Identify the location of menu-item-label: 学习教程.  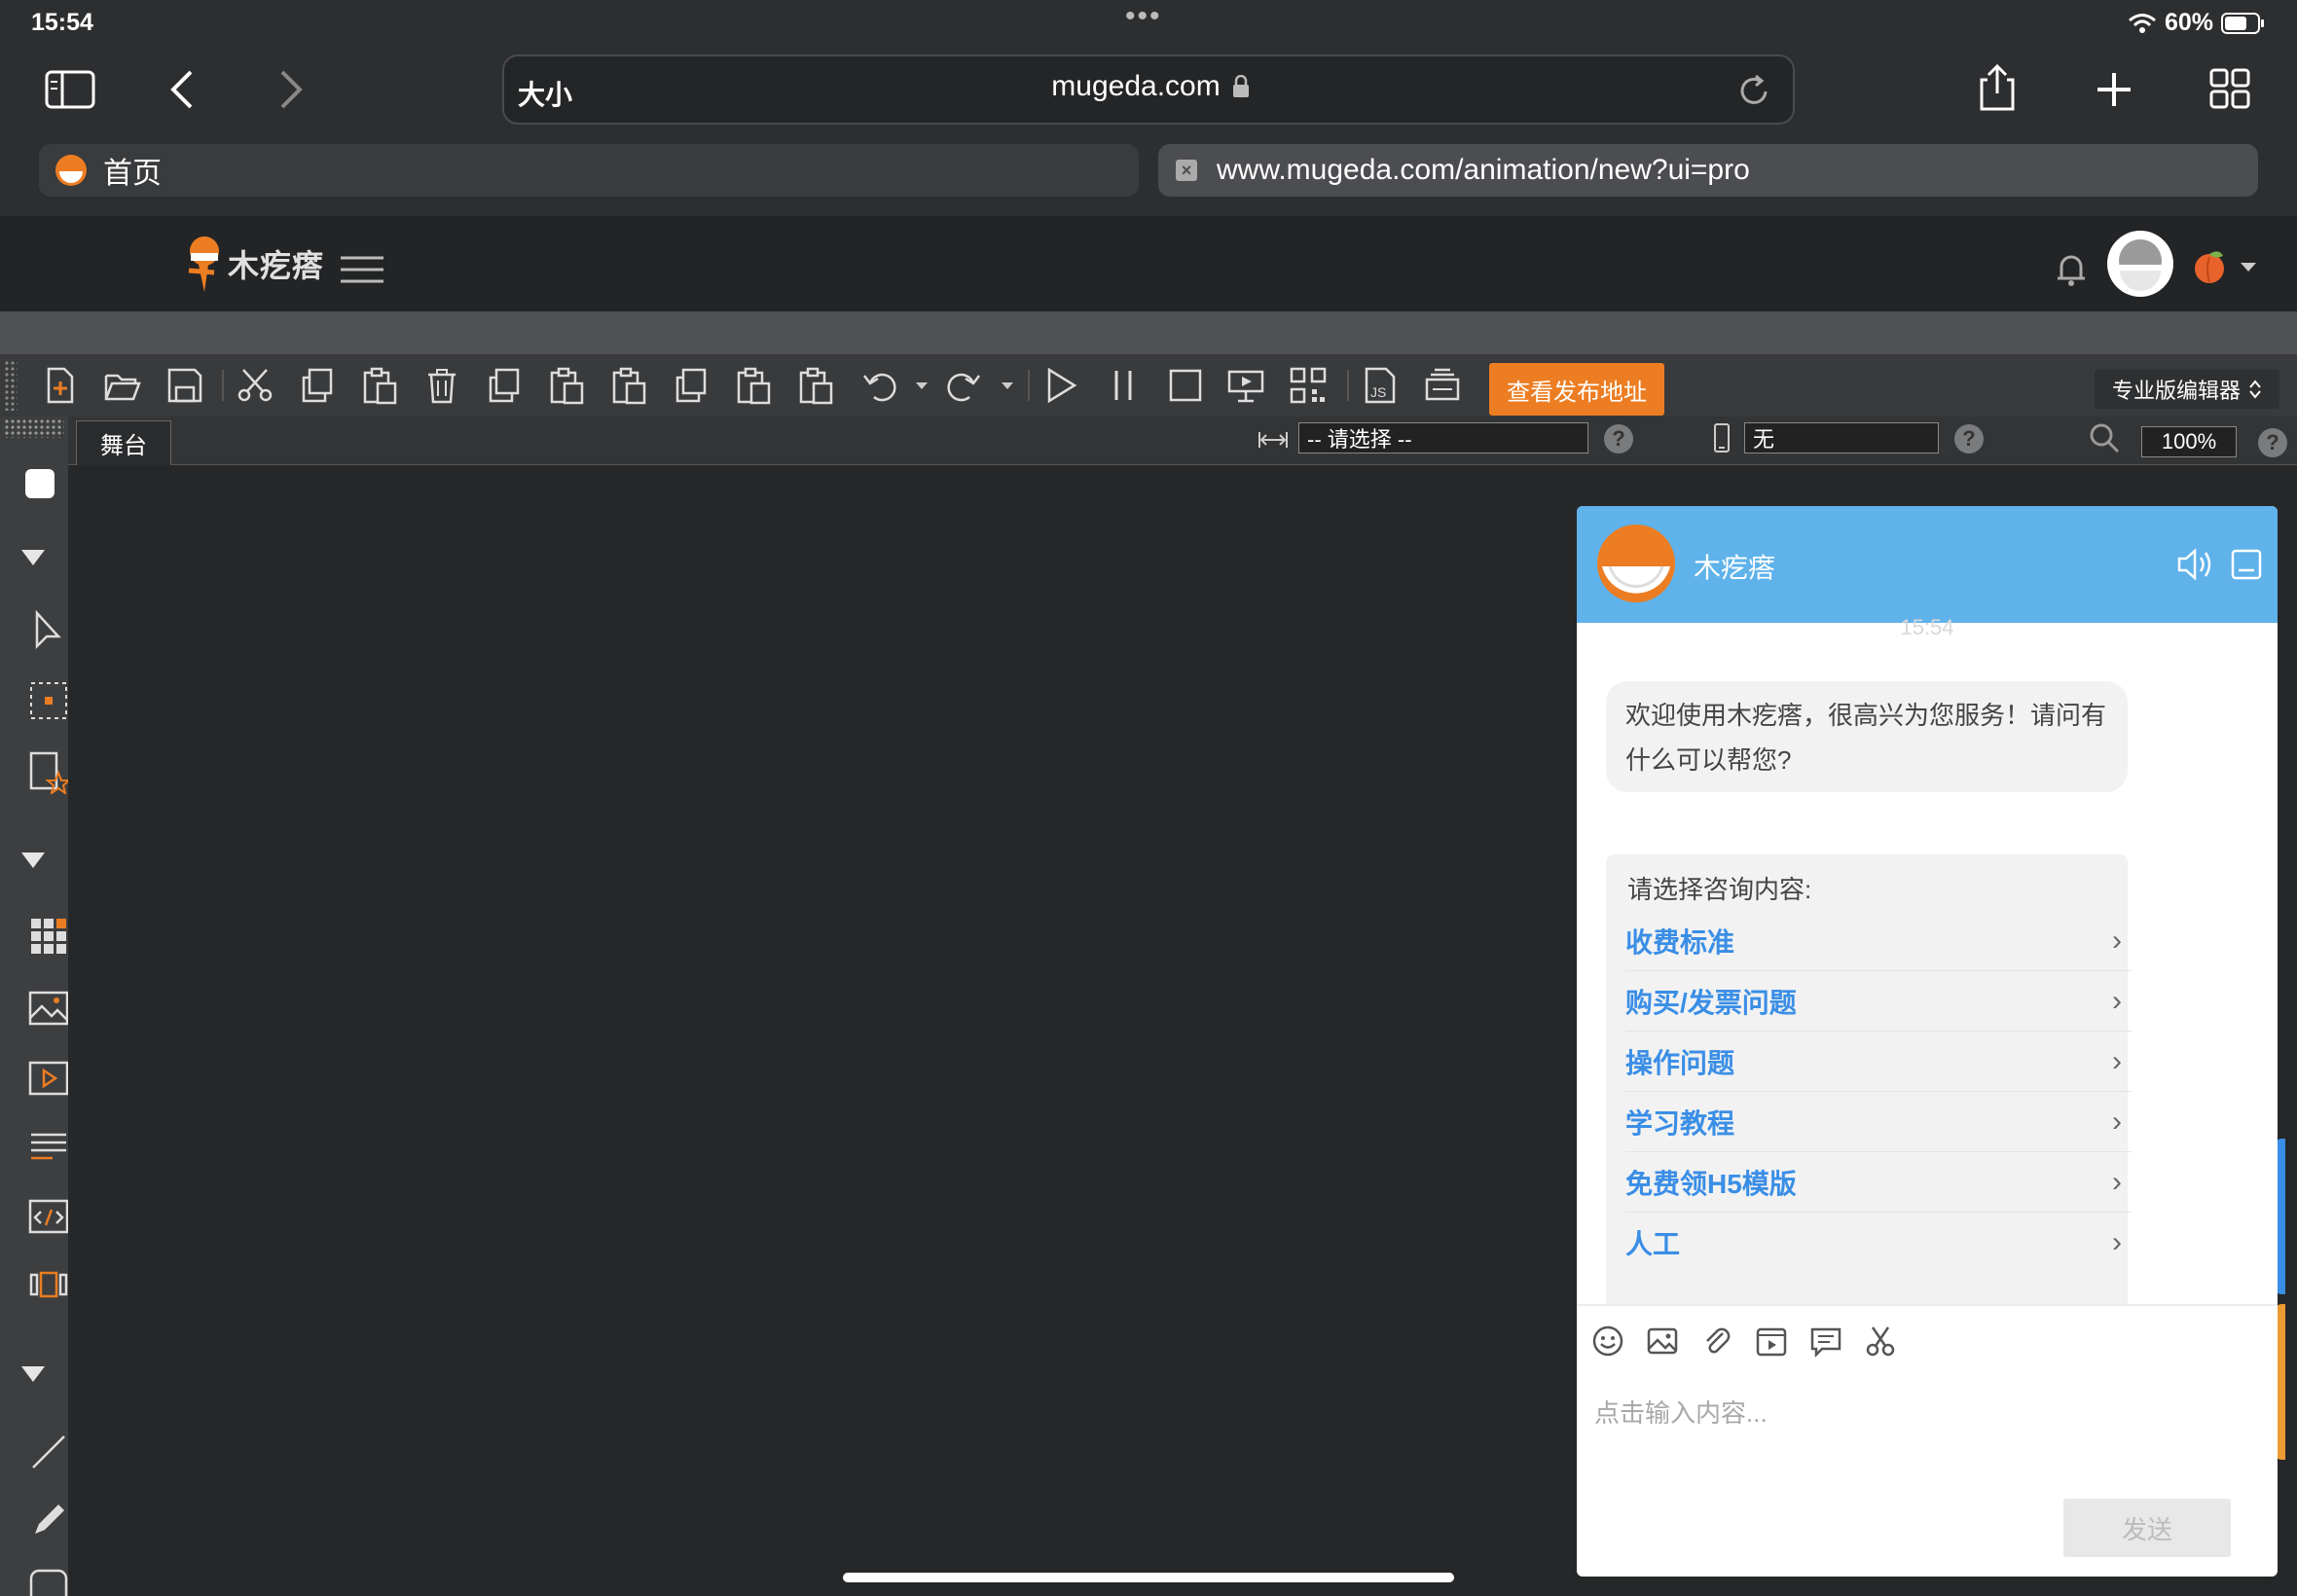
(1680, 1123).